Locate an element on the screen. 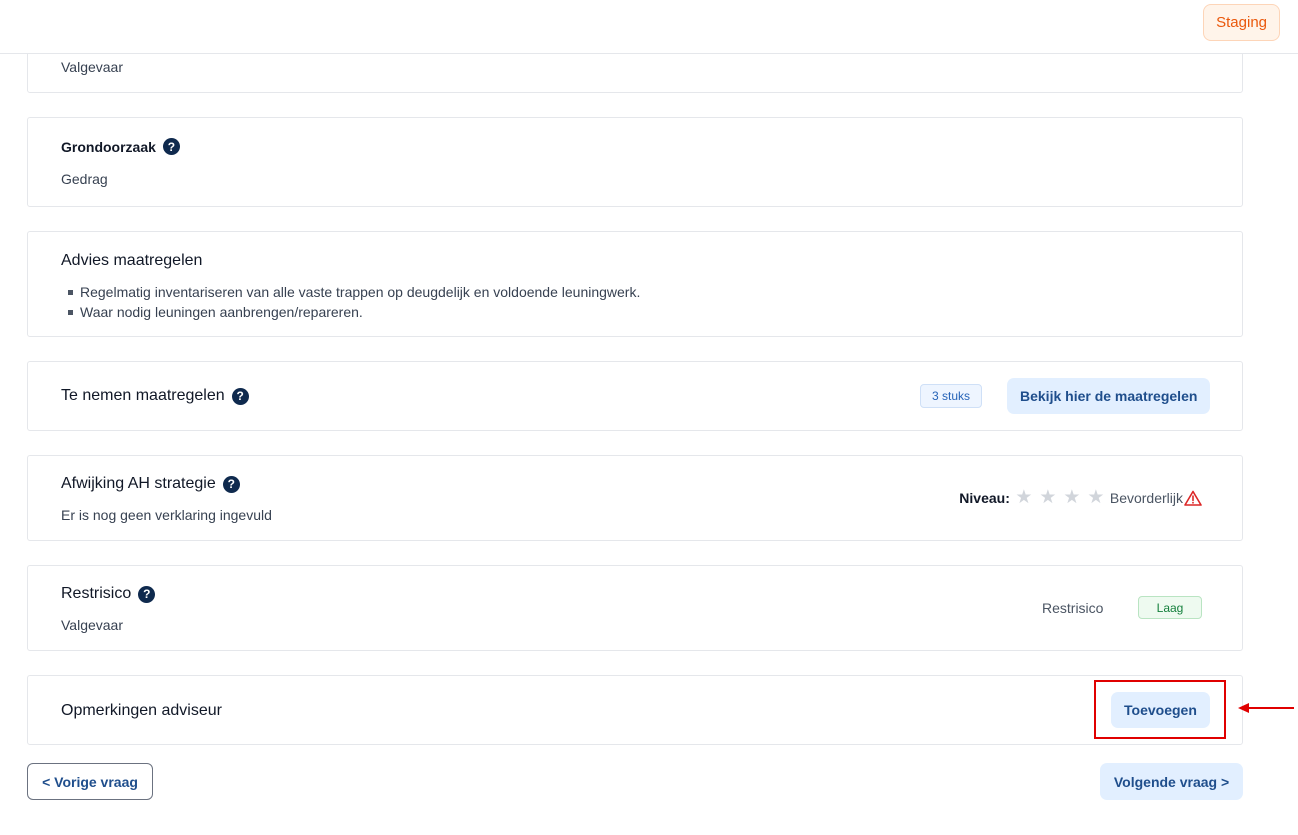 The image size is (1298, 835). top-bar: Staging is located at coordinates (649, 27).